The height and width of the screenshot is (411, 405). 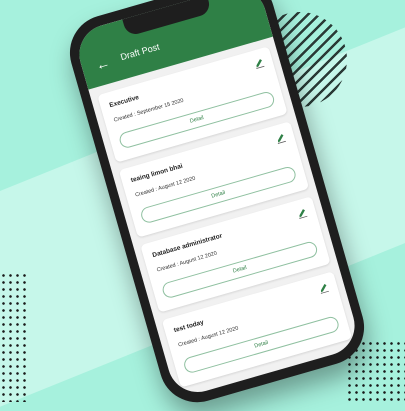 What do you see at coordinates (189, 326) in the screenshot?
I see `post-title: test today` at bounding box center [189, 326].